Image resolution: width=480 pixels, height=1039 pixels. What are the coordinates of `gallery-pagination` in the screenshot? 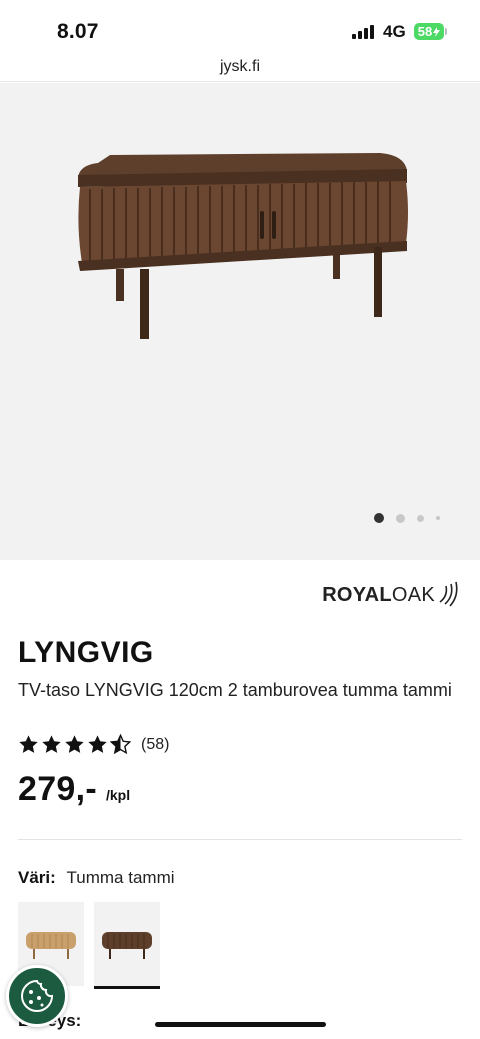 It's located at (407, 518).